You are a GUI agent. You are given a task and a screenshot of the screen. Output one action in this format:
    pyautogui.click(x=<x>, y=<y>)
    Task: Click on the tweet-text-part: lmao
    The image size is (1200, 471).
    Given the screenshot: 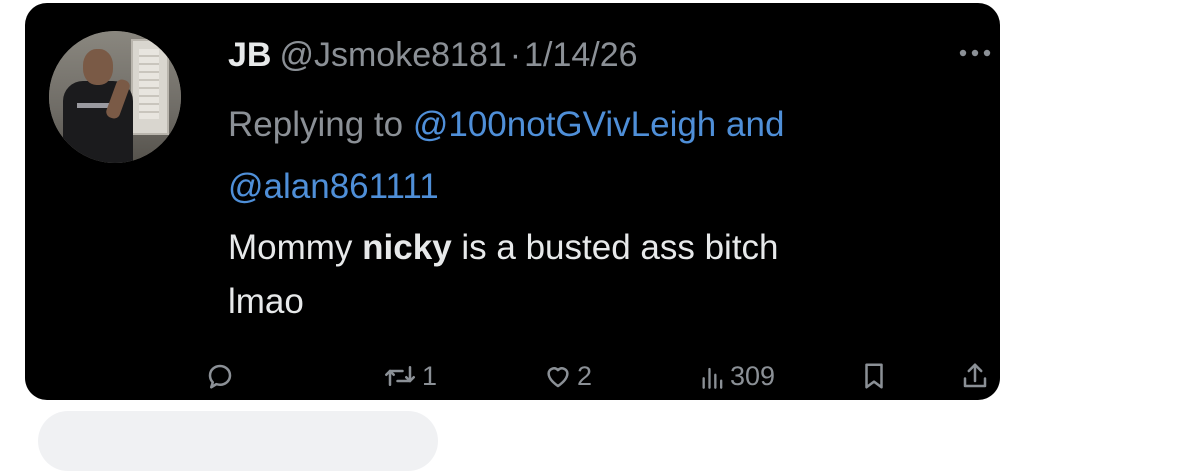 What is the action you would take?
    pyautogui.click(x=266, y=301)
    